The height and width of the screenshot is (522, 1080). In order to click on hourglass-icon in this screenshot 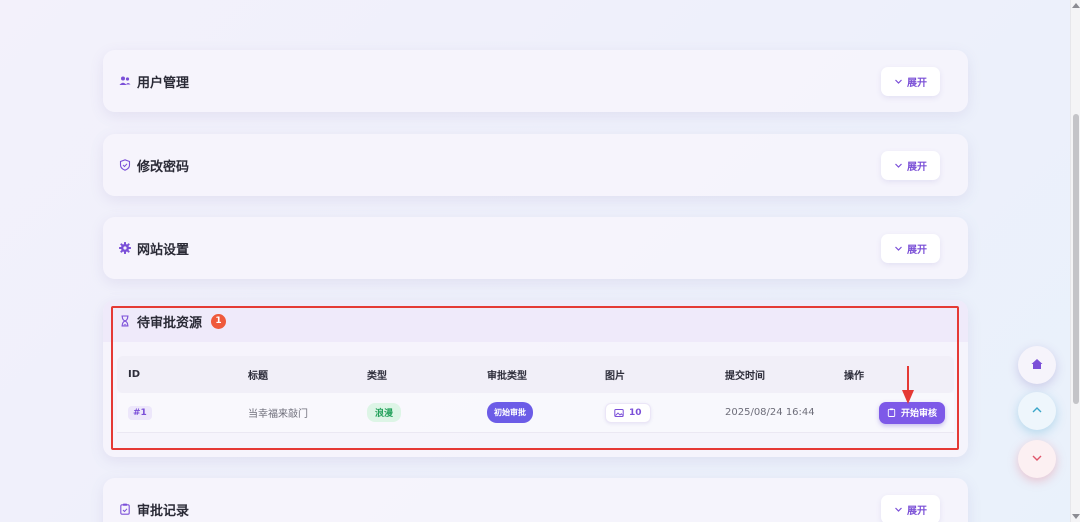, I will do `click(125, 321)`.